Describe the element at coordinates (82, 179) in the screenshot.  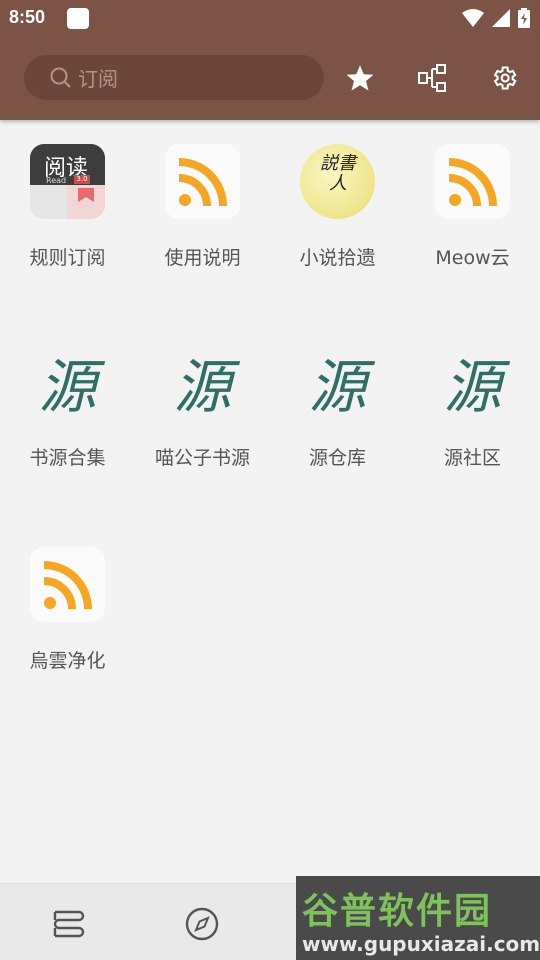
I see `app-icon-badge: 3.0` at that location.